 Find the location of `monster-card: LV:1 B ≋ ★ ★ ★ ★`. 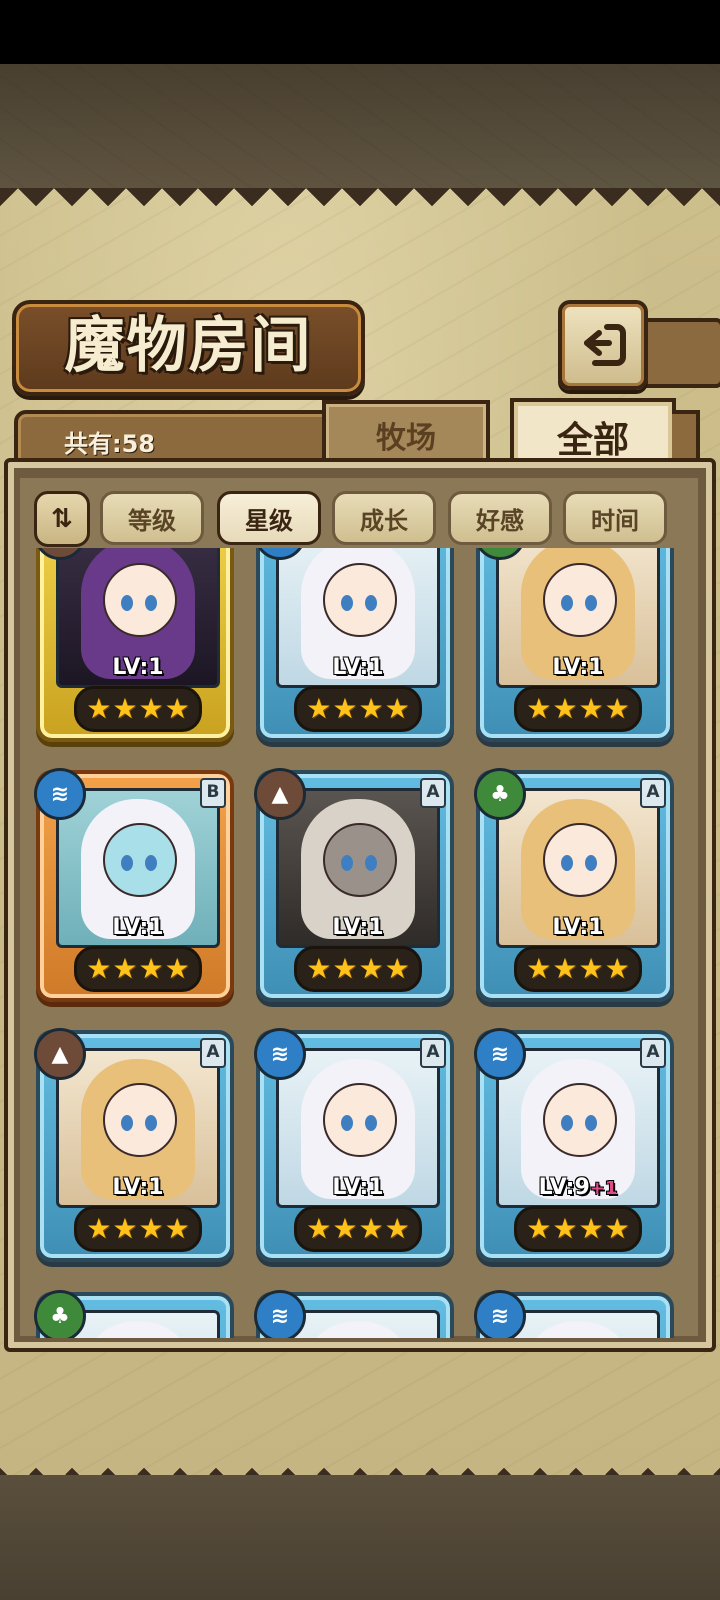

monster-card: LV:1 B ≋ ★ ★ ★ ★ is located at coordinates (134, 885).